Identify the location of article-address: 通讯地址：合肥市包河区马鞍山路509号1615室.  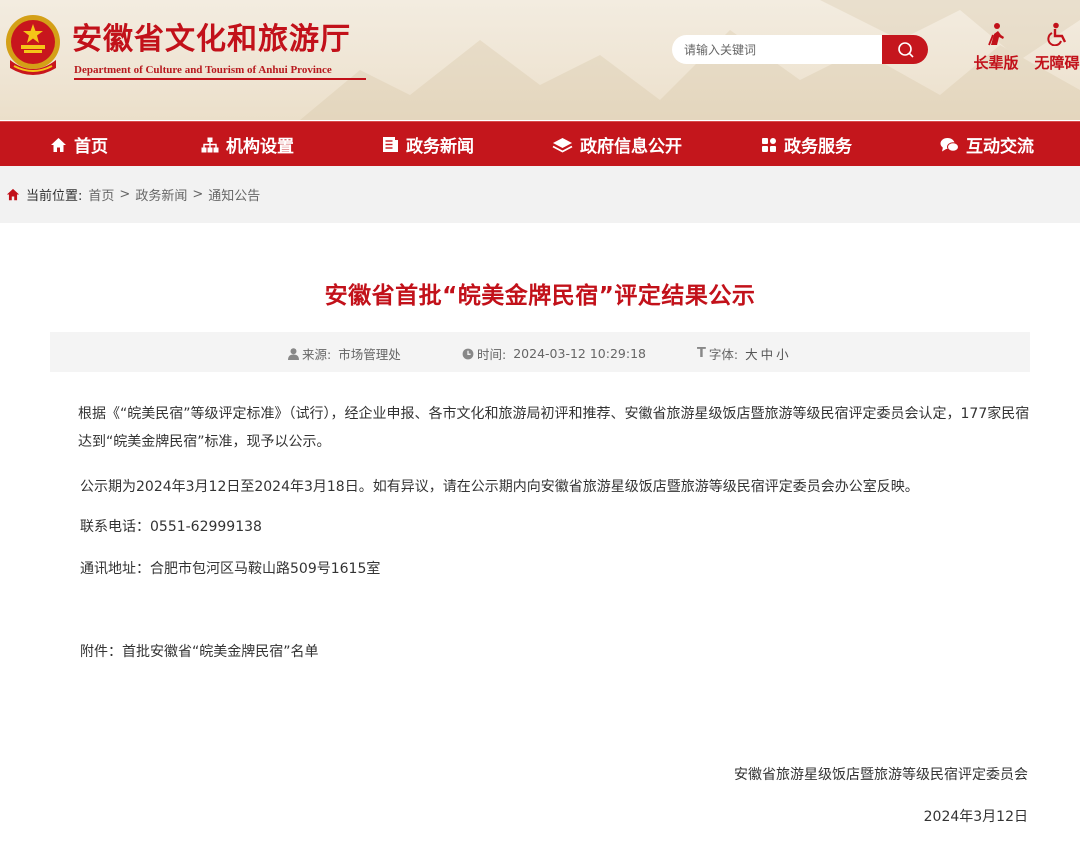
(230, 569).